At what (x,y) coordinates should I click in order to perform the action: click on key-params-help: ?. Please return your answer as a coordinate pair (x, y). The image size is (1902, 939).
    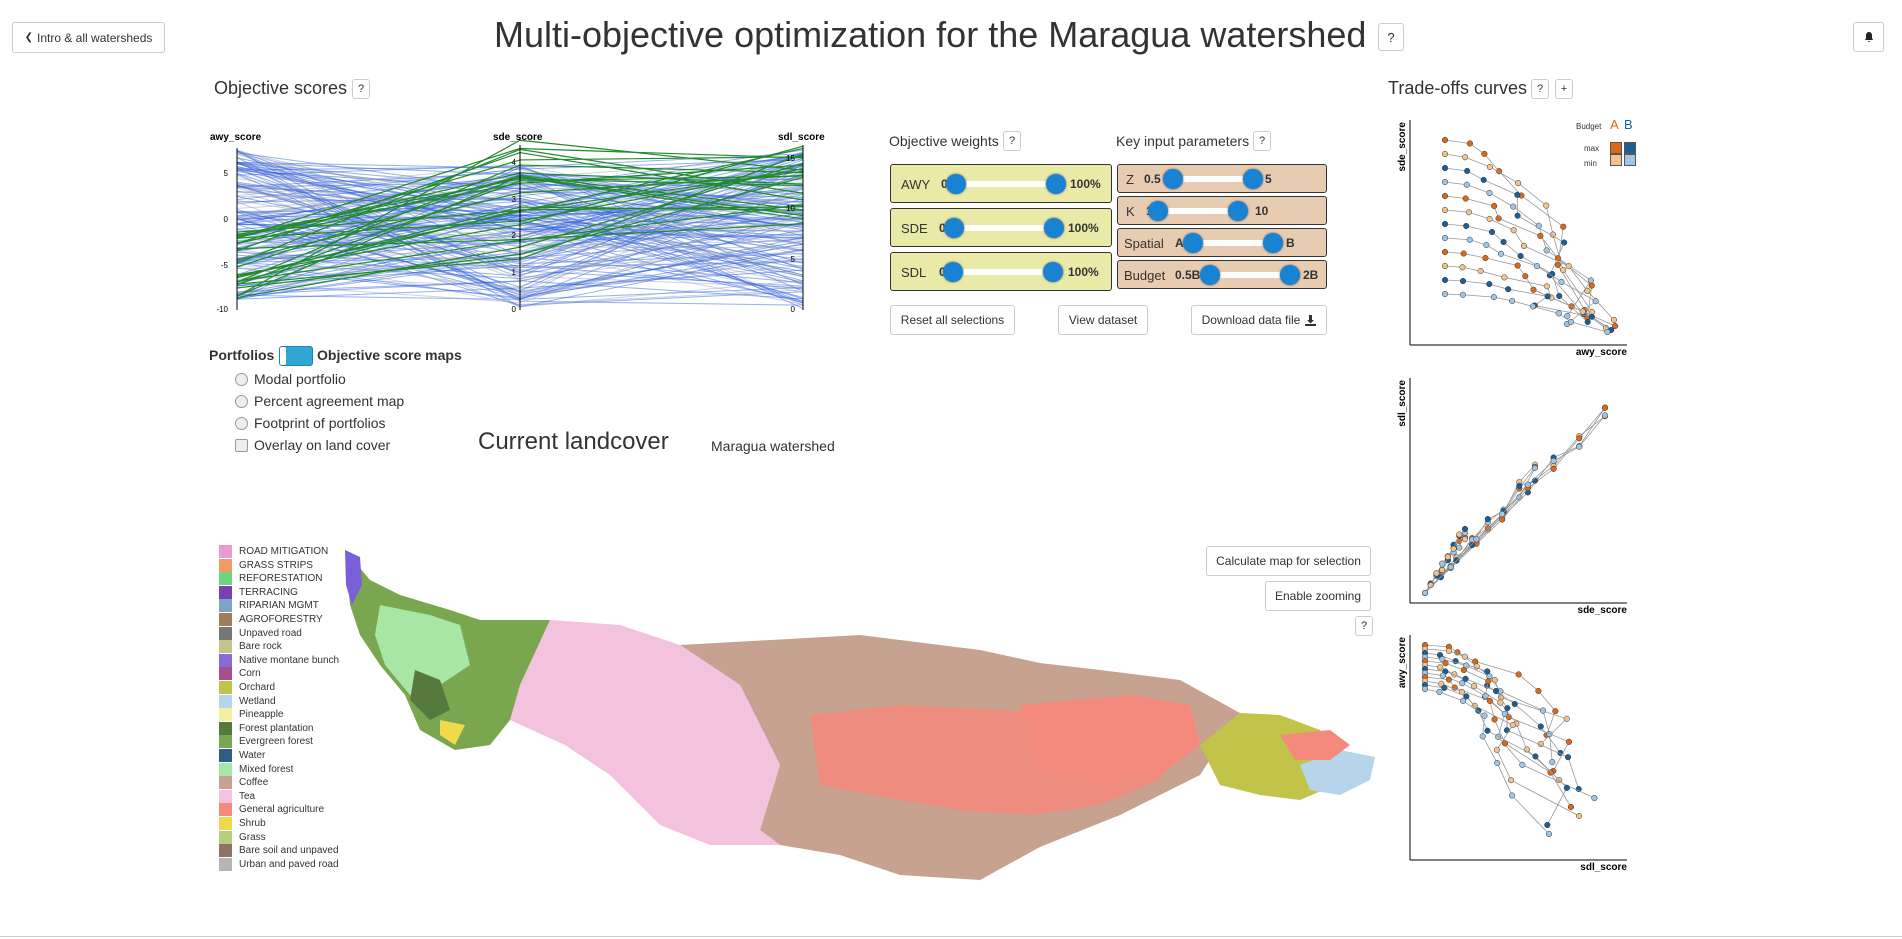
    Looking at the image, I should click on (1262, 141).